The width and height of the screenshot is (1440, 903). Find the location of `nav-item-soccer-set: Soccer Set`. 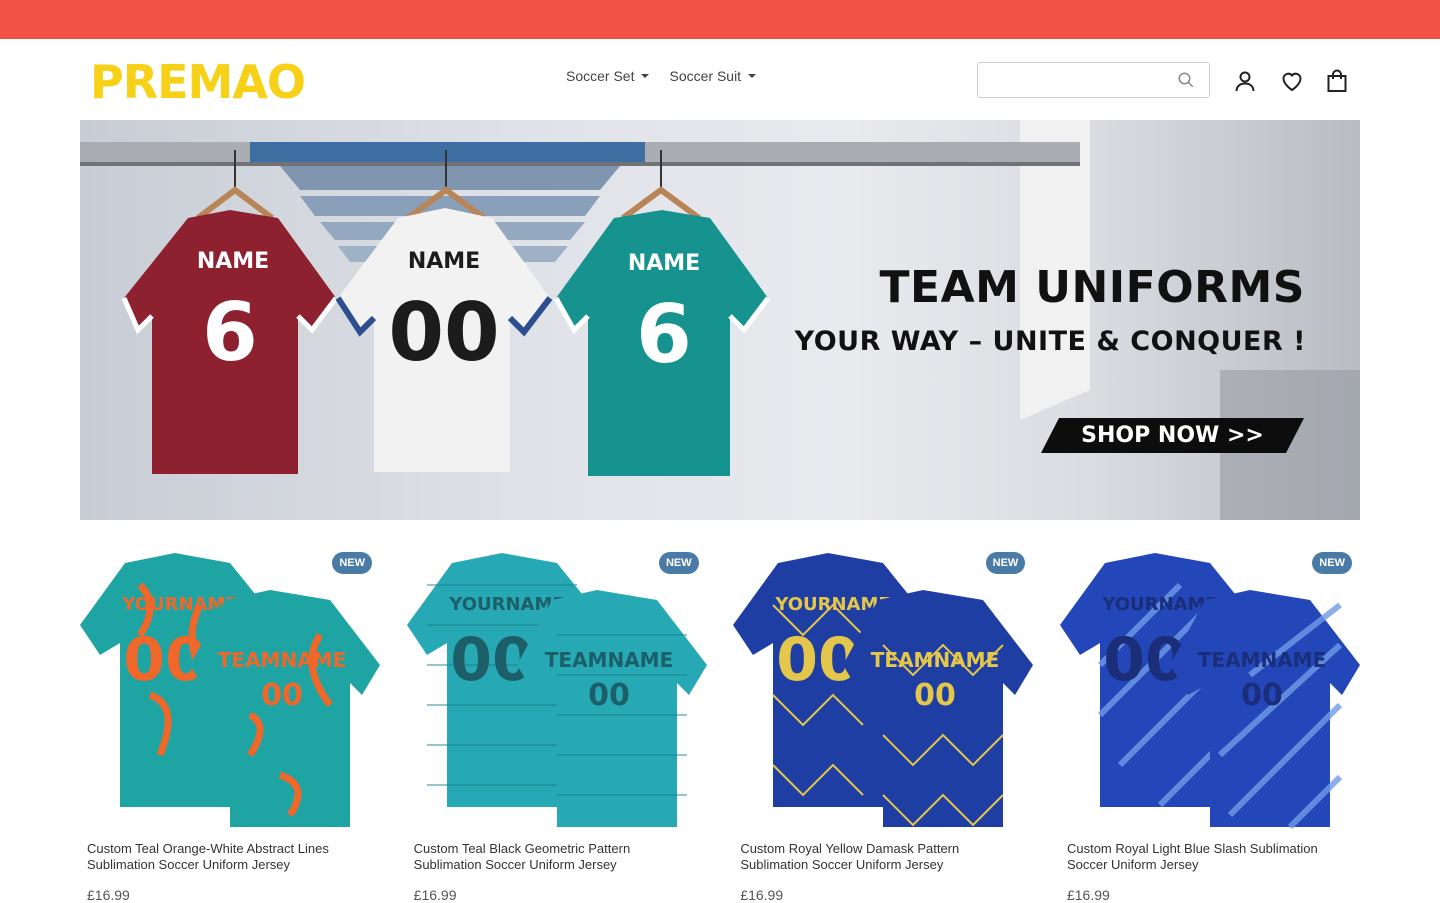

nav-item-soccer-set: Soccer Set is located at coordinates (608, 76).